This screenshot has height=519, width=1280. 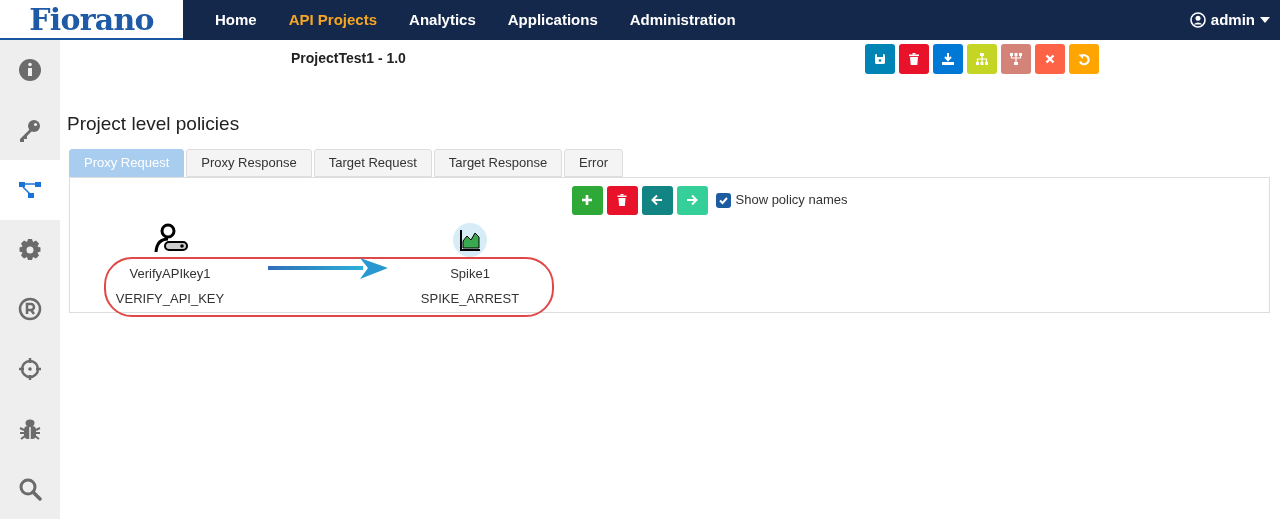 What do you see at coordinates (30, 429) in the screenshot?
I see `bug-icon` at bounding box center [30, 429].